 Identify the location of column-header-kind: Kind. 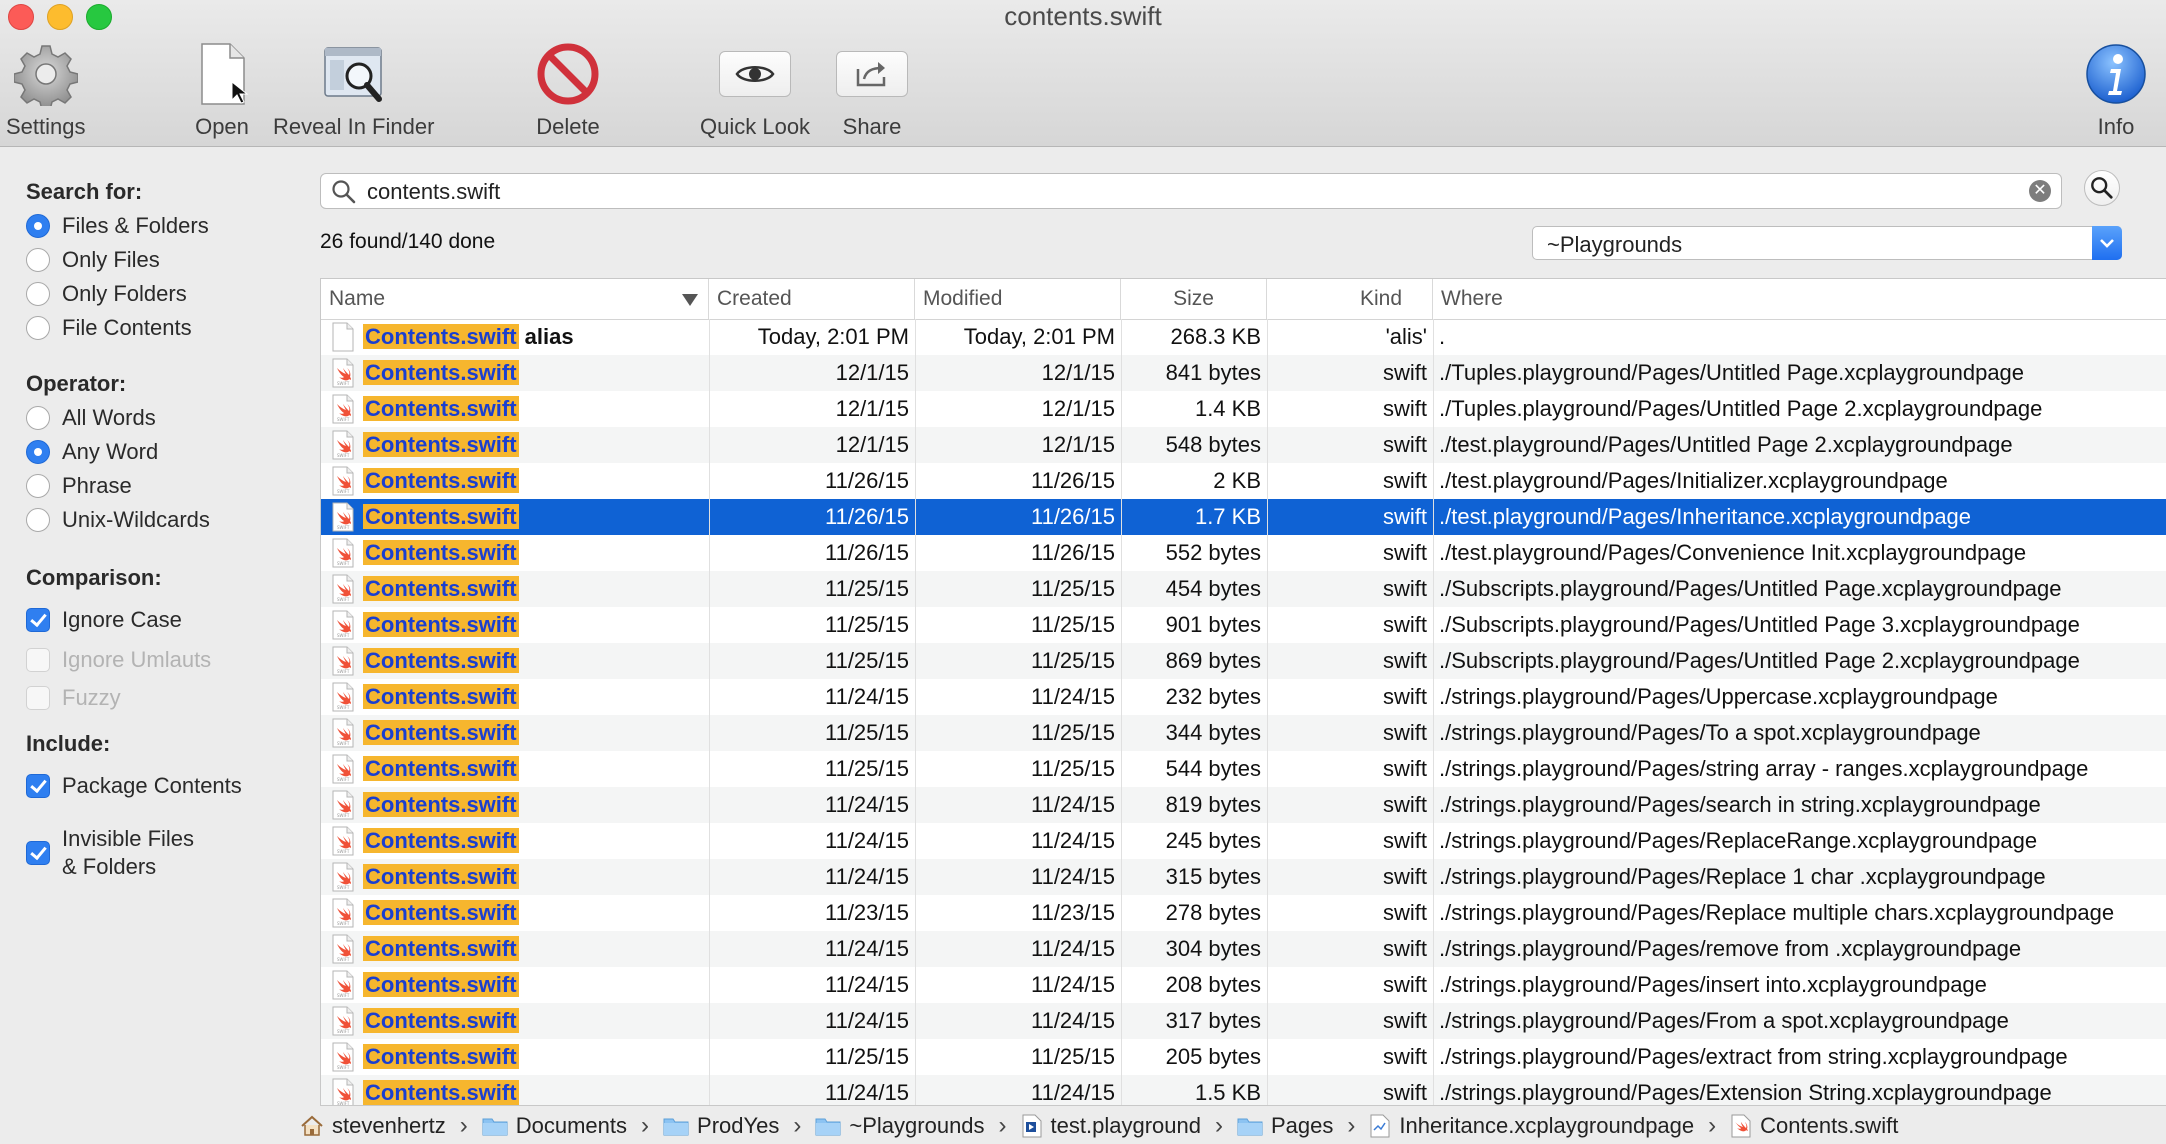
(1350, 299).